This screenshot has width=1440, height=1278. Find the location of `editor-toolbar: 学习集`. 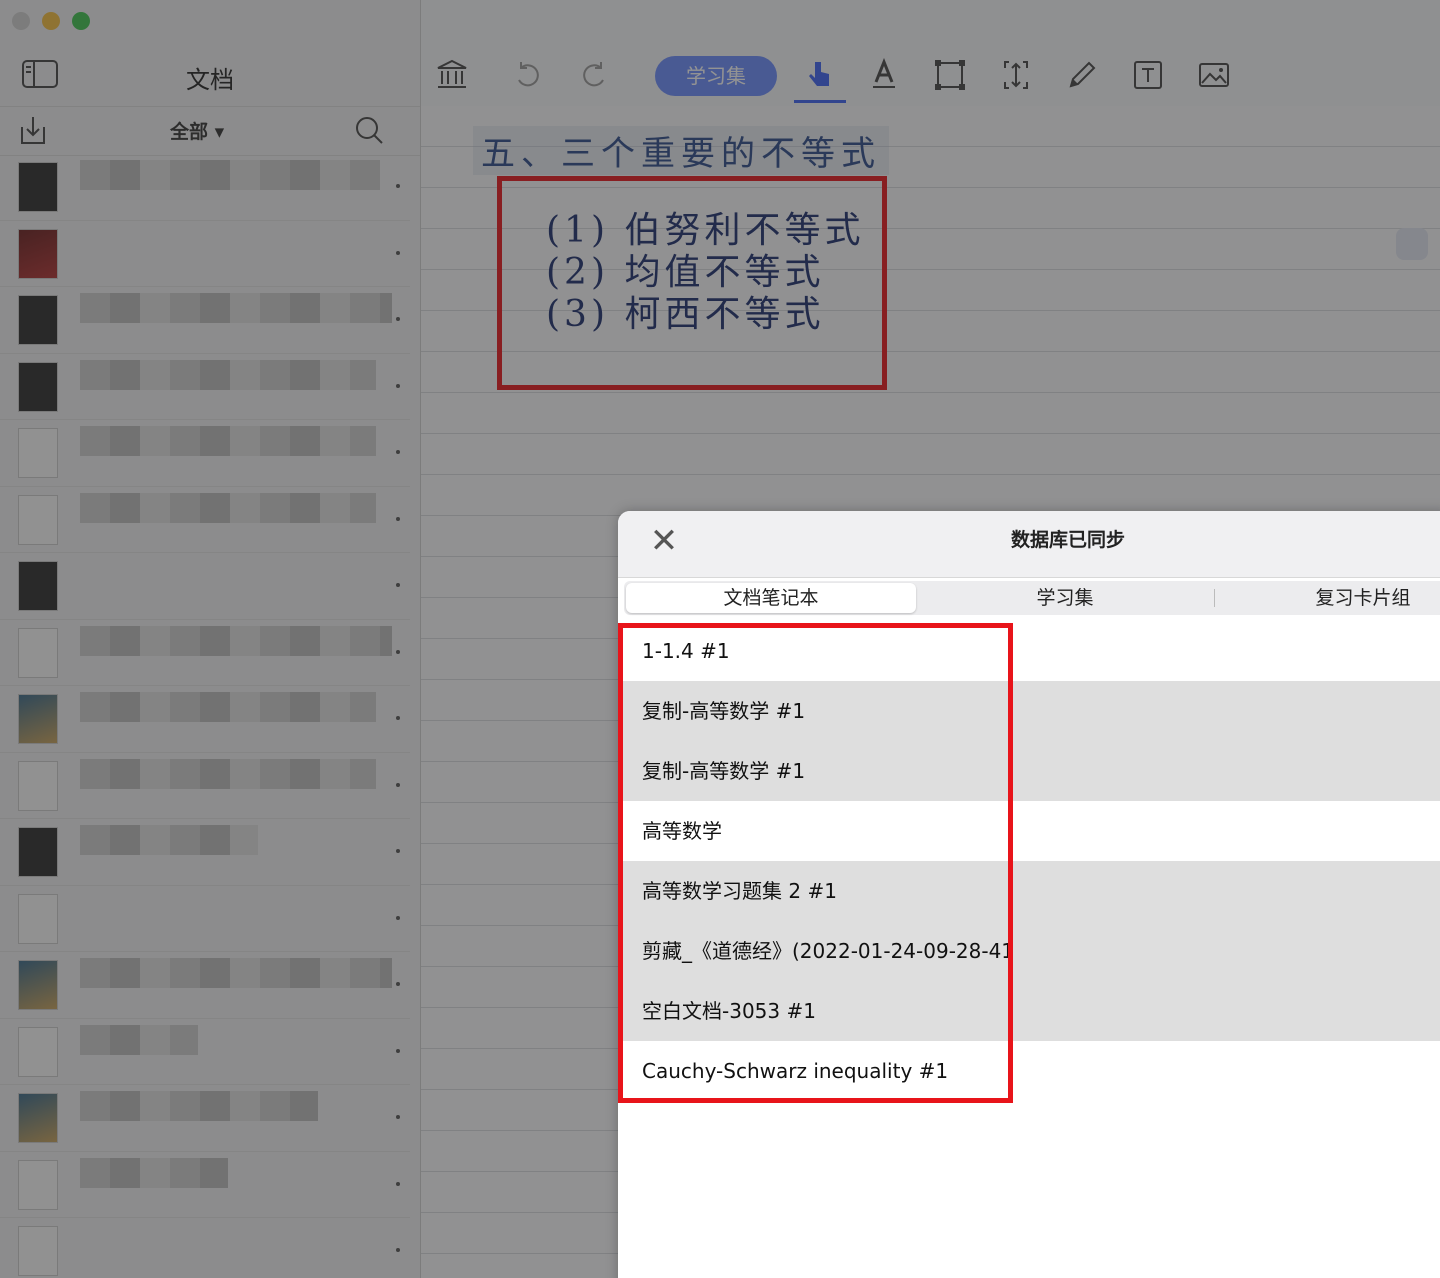

editor-toolbar: 学习集 is located at coordinates (930, 53).